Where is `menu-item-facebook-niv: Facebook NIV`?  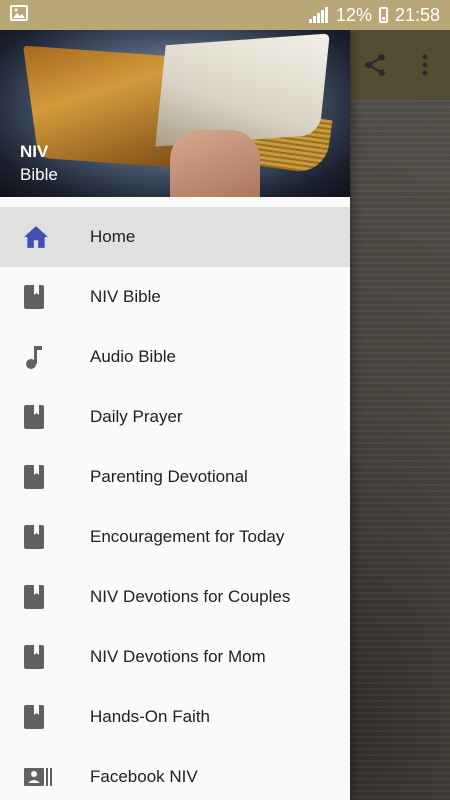 menu-item-facebook-niv: Facebook NIV is located at coordinates (175, 773).